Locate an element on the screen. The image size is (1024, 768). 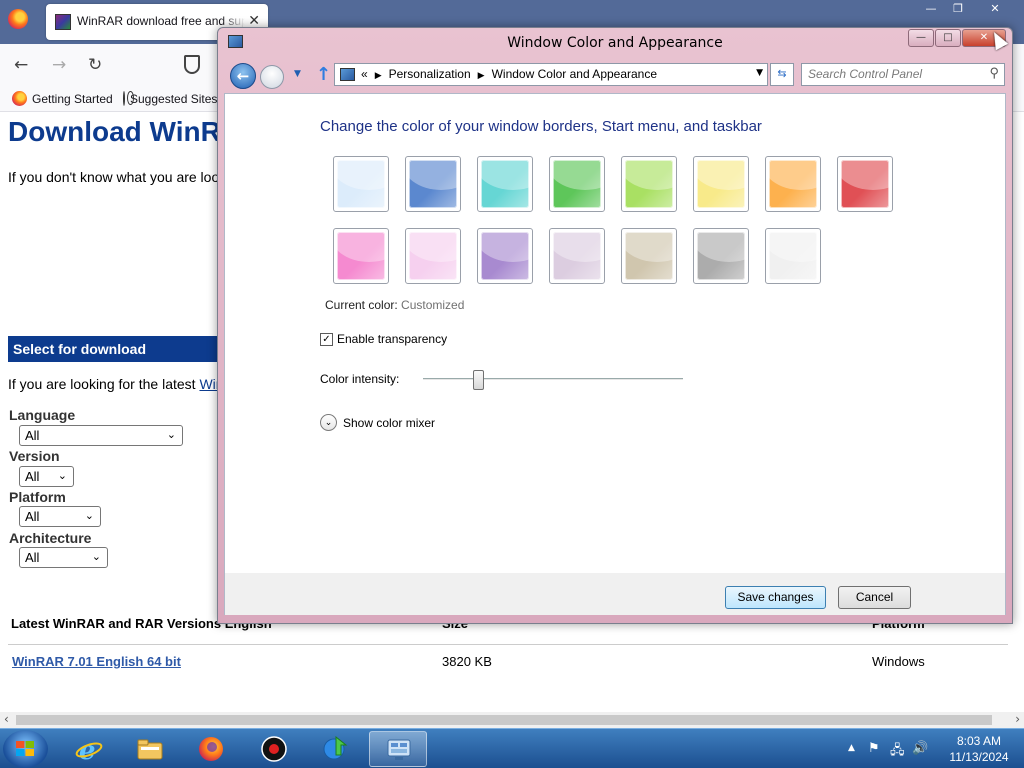
dialog-maximize-button: □ is located at coordinates (948, 38).